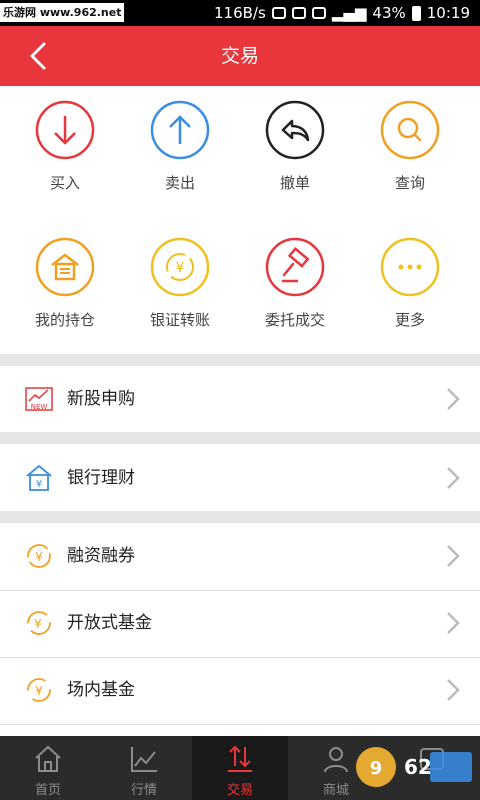  I want to click on open-fund-icon: ¥, so click(39, 623).